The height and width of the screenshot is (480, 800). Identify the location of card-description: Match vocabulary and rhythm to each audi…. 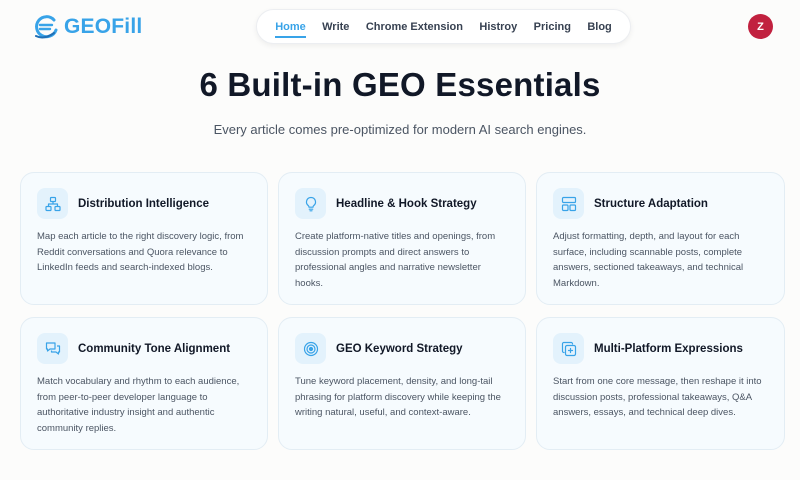
(138, 405).